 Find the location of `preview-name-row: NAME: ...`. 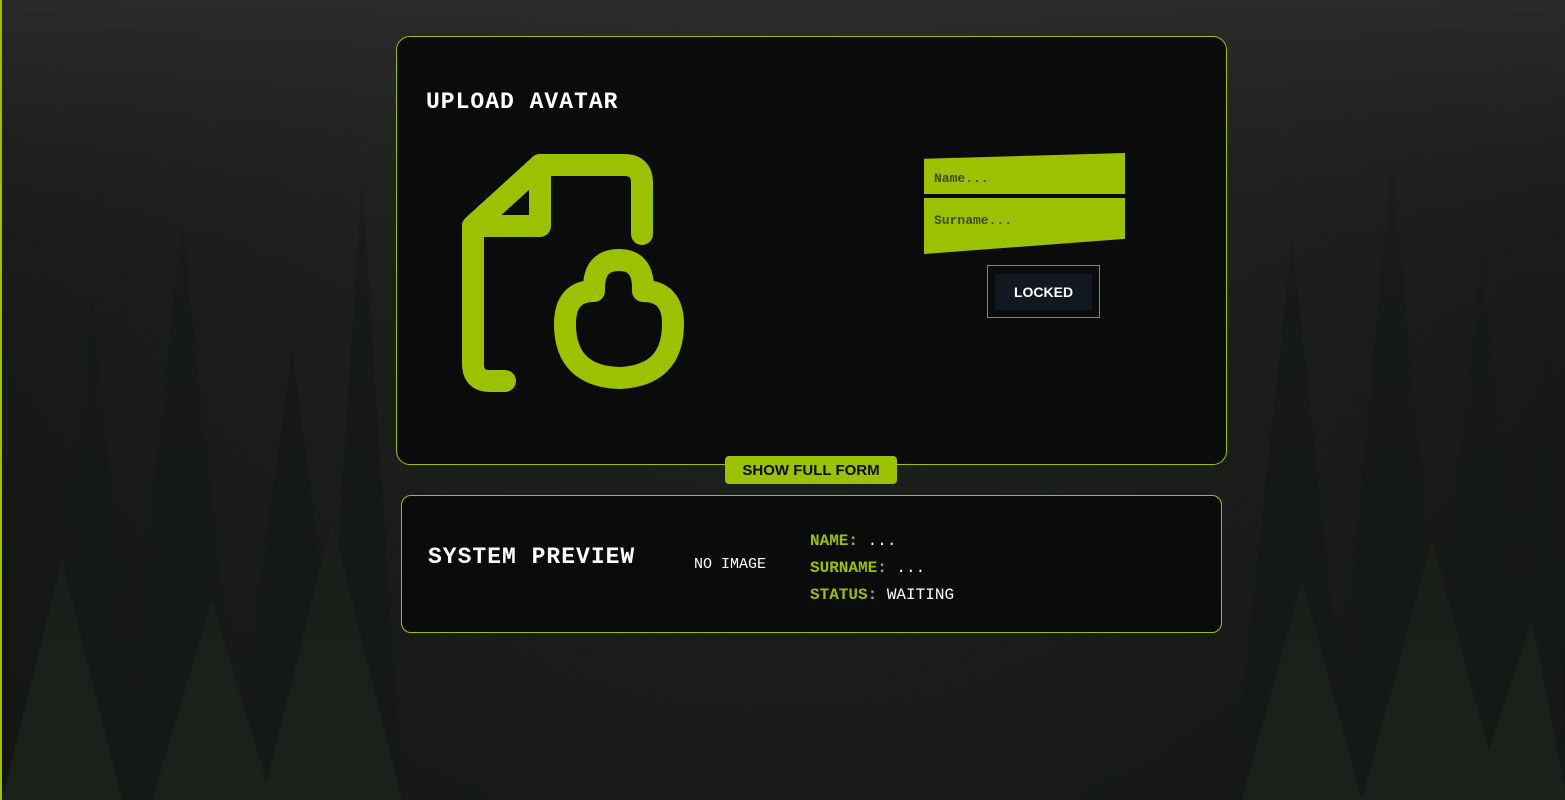

preview-name-row: NAME: ... is located at coordinates (882, 541).